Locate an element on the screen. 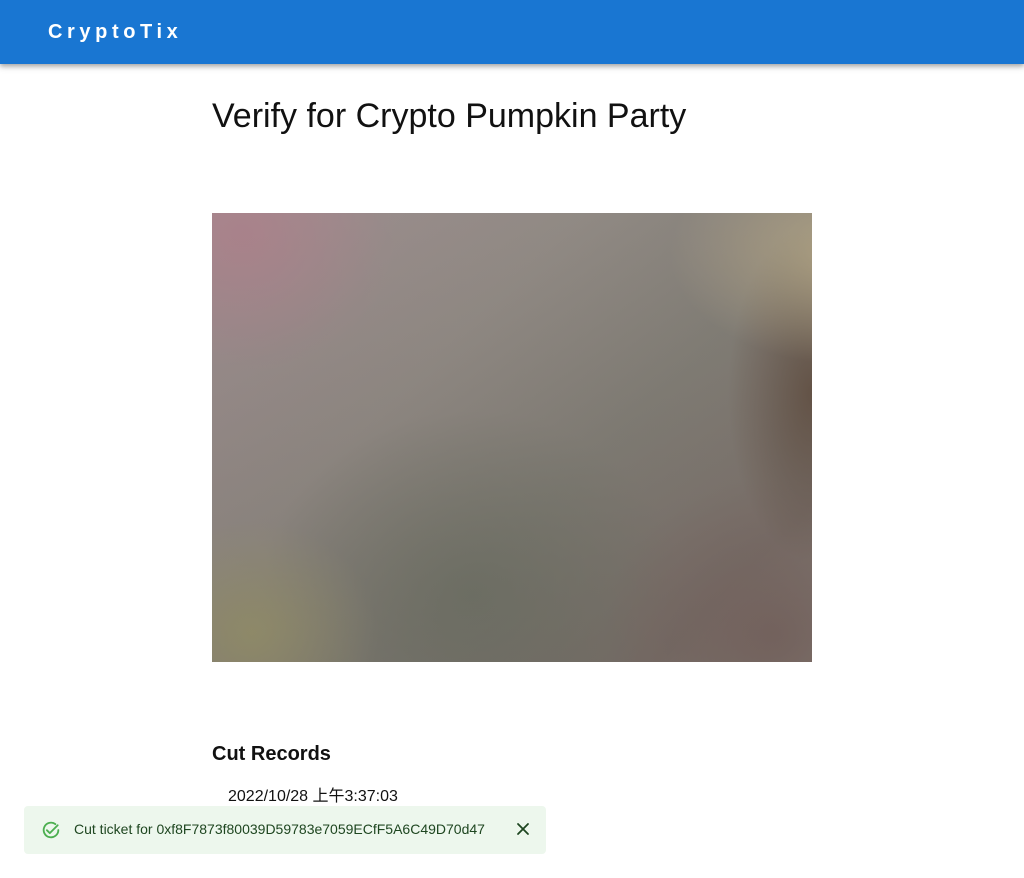 The width and height of the screenshot is (1024, 878). cut-records-heading: Cut Records is located at coordinates (271, 754).